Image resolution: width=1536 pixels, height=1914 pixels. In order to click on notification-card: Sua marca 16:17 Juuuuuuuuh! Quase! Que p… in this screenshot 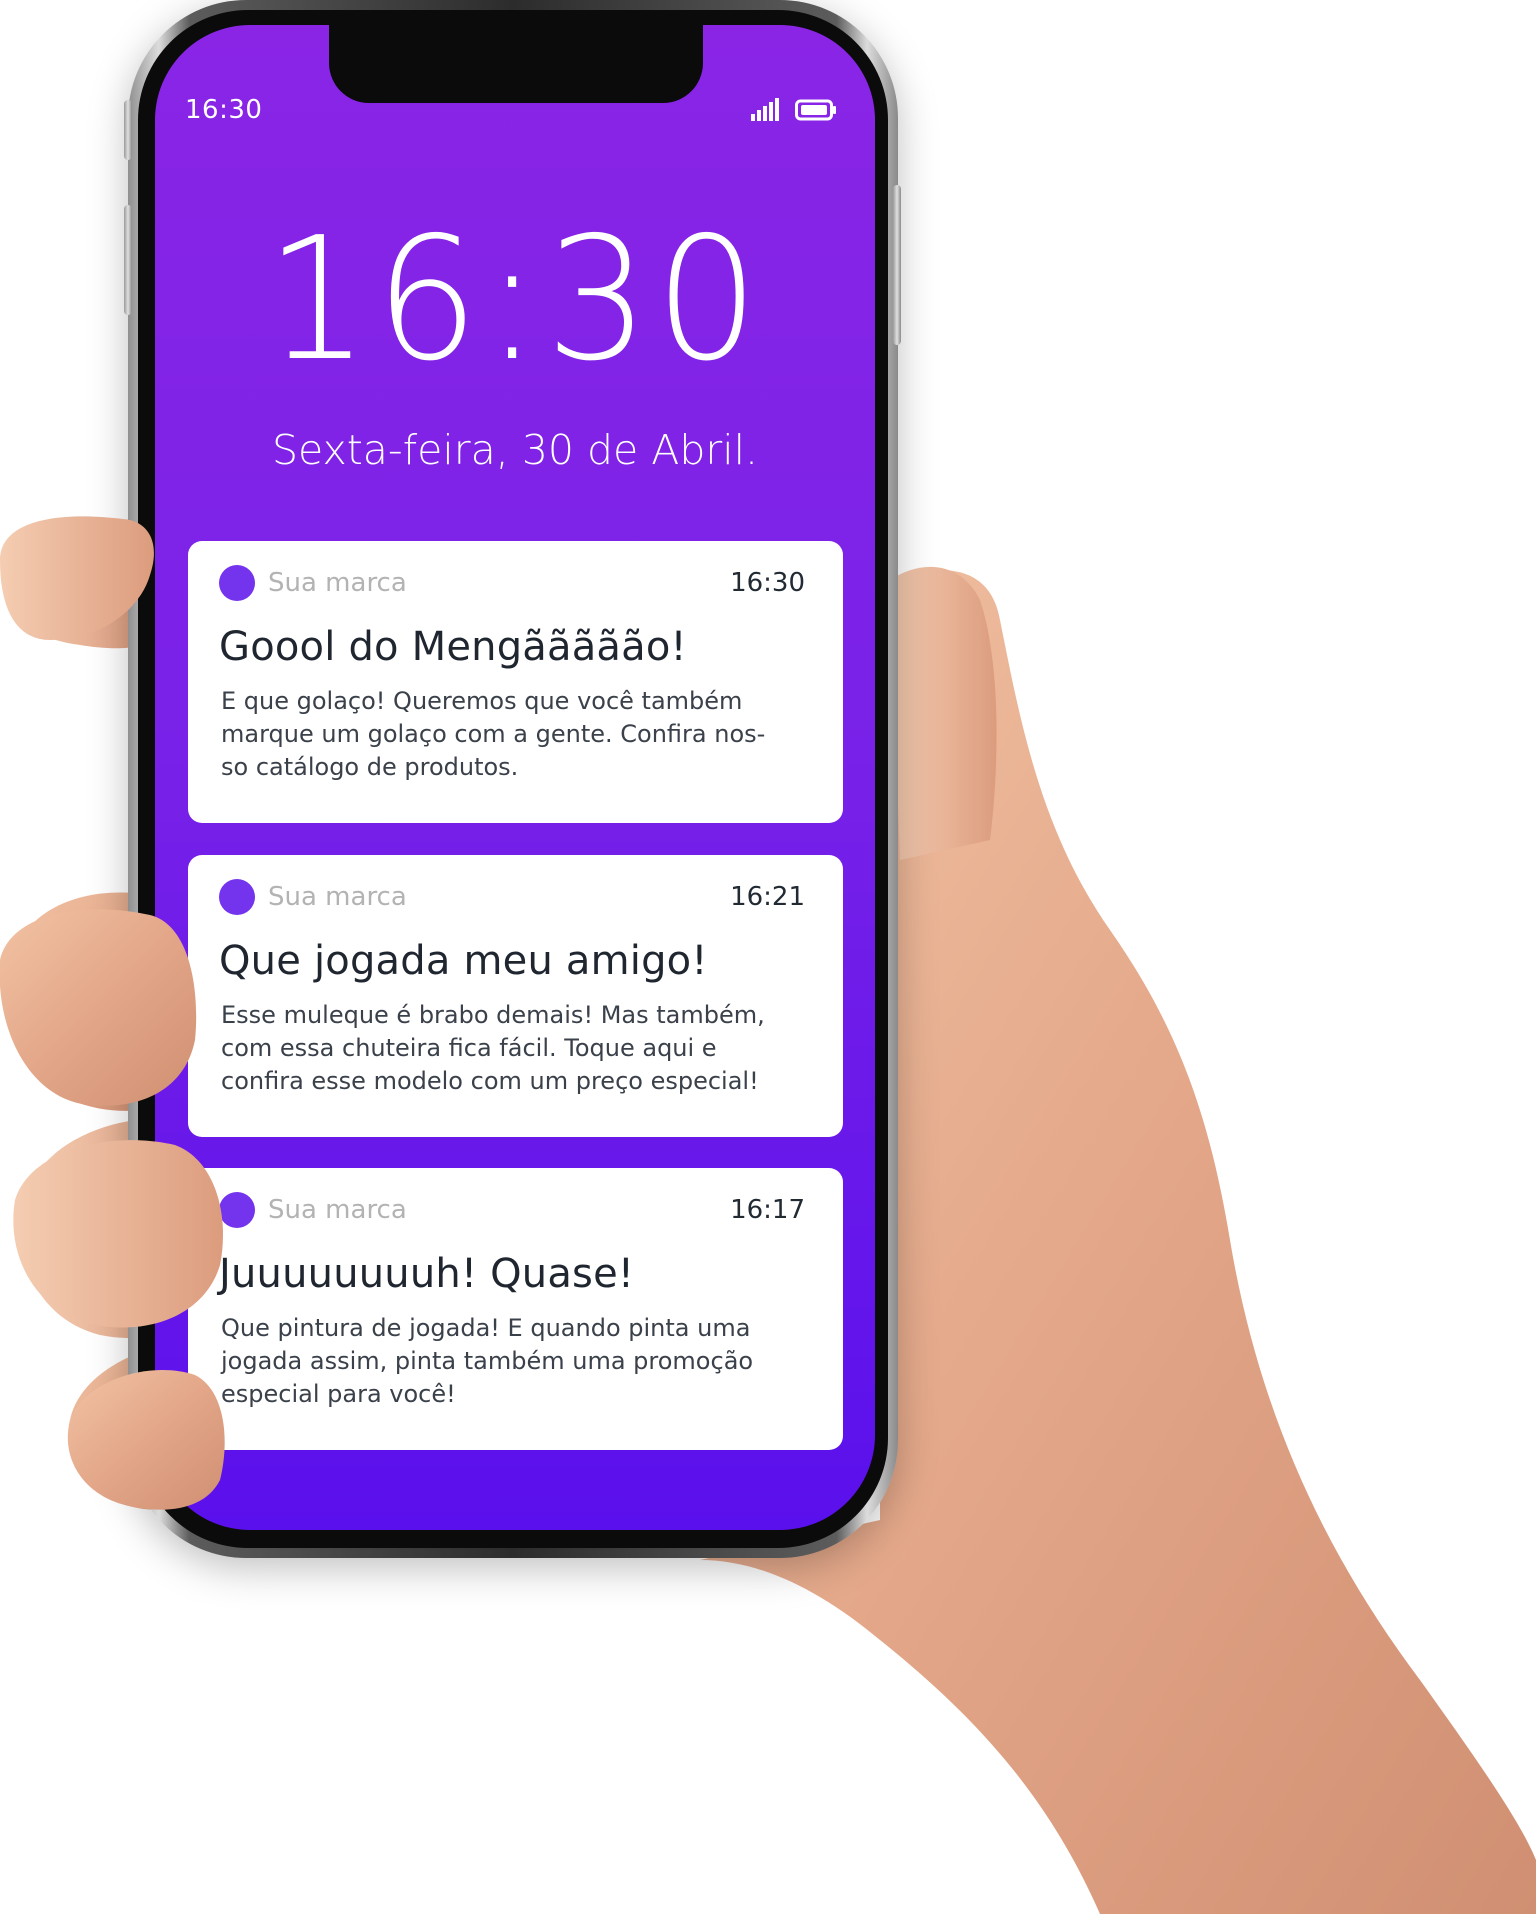, I will do `click(515, 1309)`.